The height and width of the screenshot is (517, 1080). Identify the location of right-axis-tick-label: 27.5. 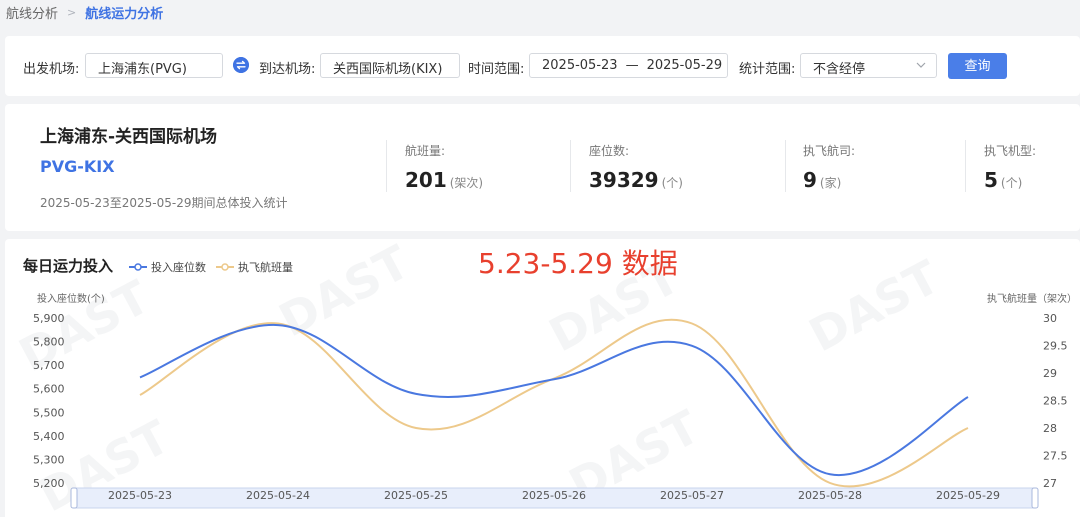
(1055, 456).